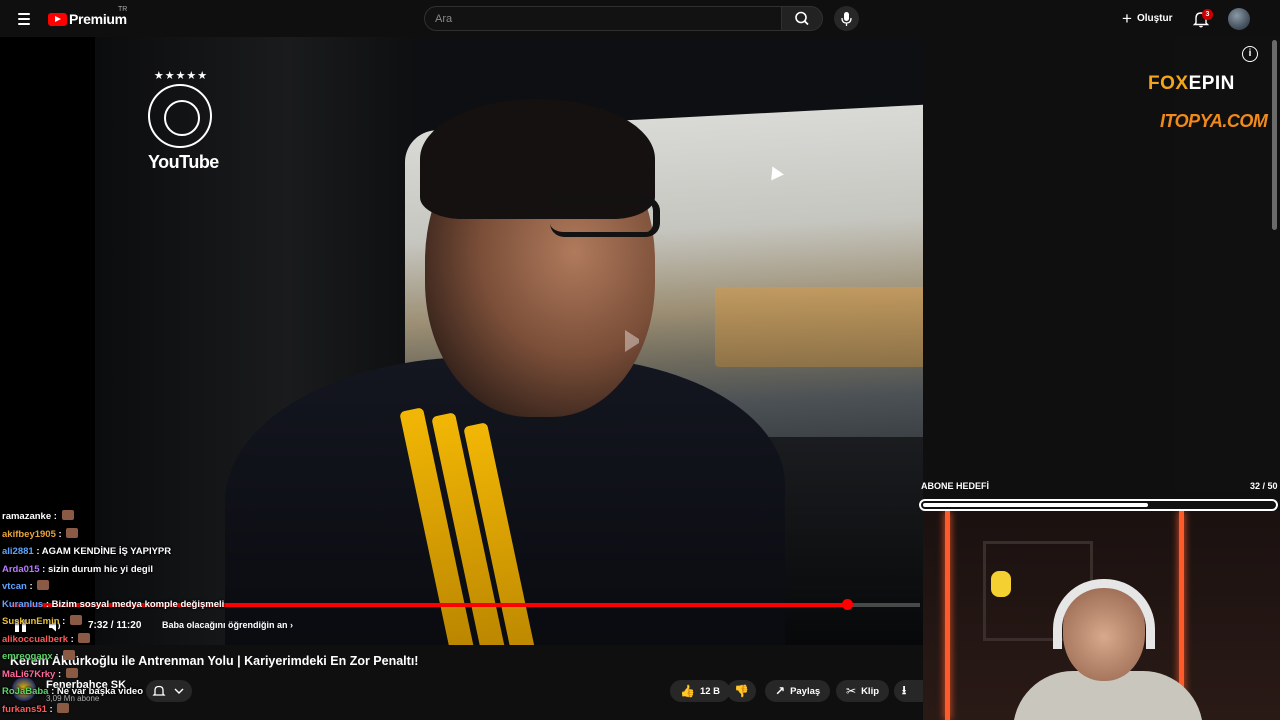  What do you see at coordinates (29, 674) in the screenshot?
I see `chat-username: MaLi67Krky` at bounding box center [29, 674].